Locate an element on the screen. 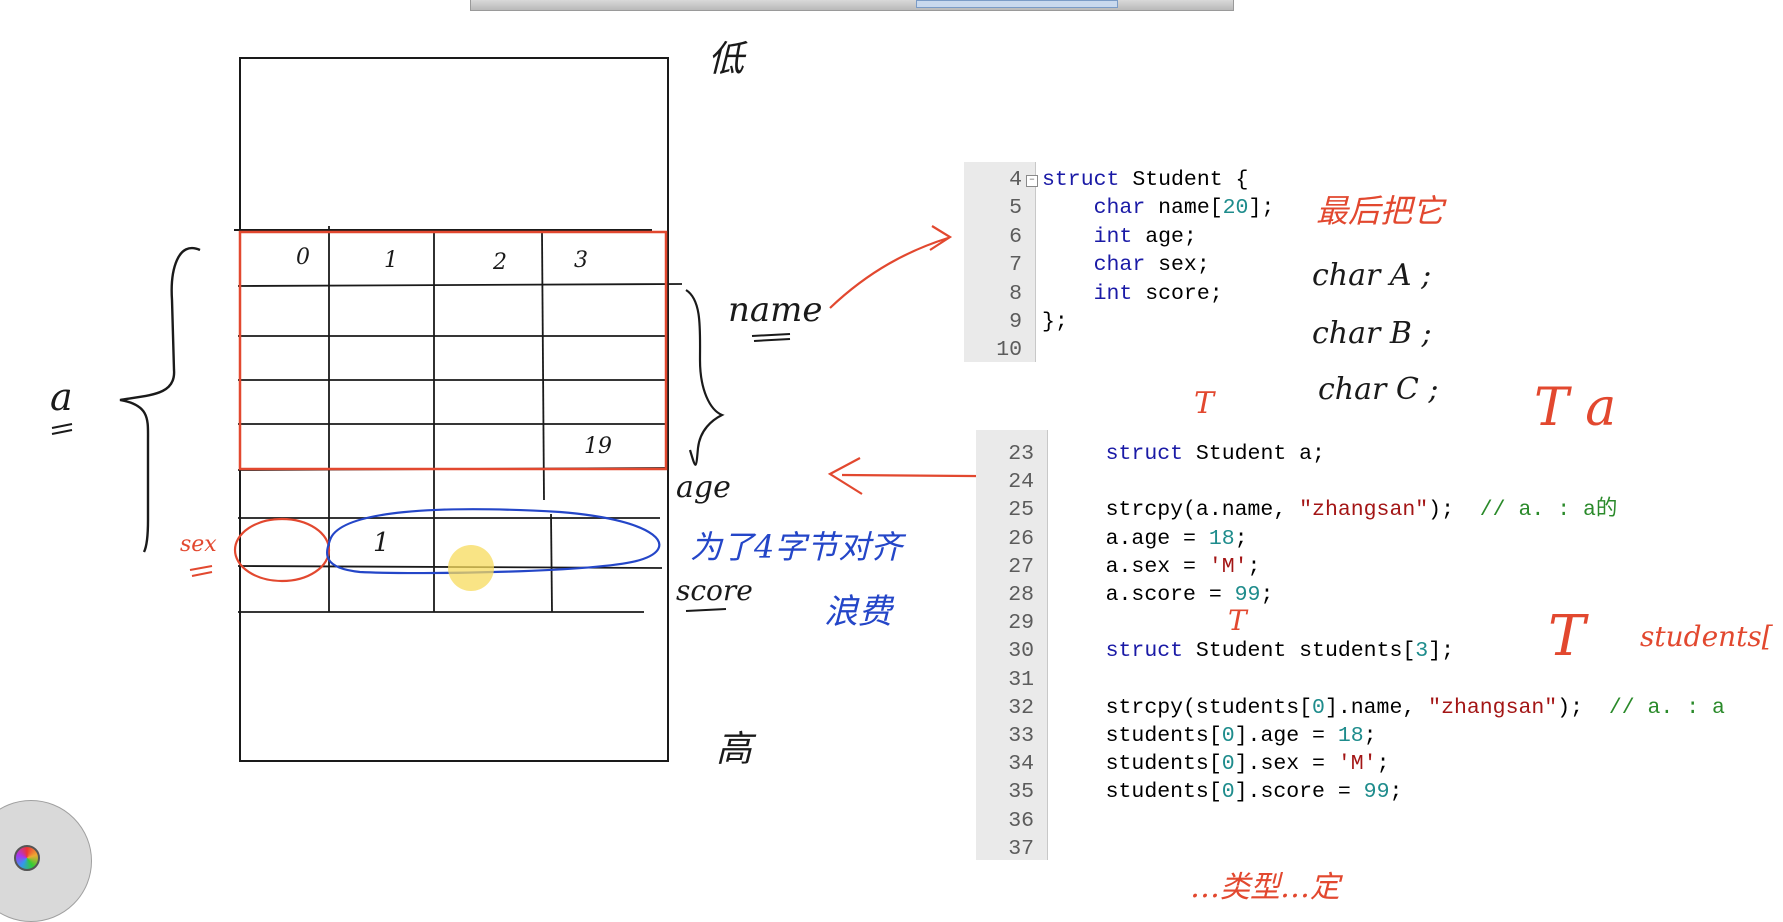  byte-index-2: 2 is located at coordinates (500, 262).